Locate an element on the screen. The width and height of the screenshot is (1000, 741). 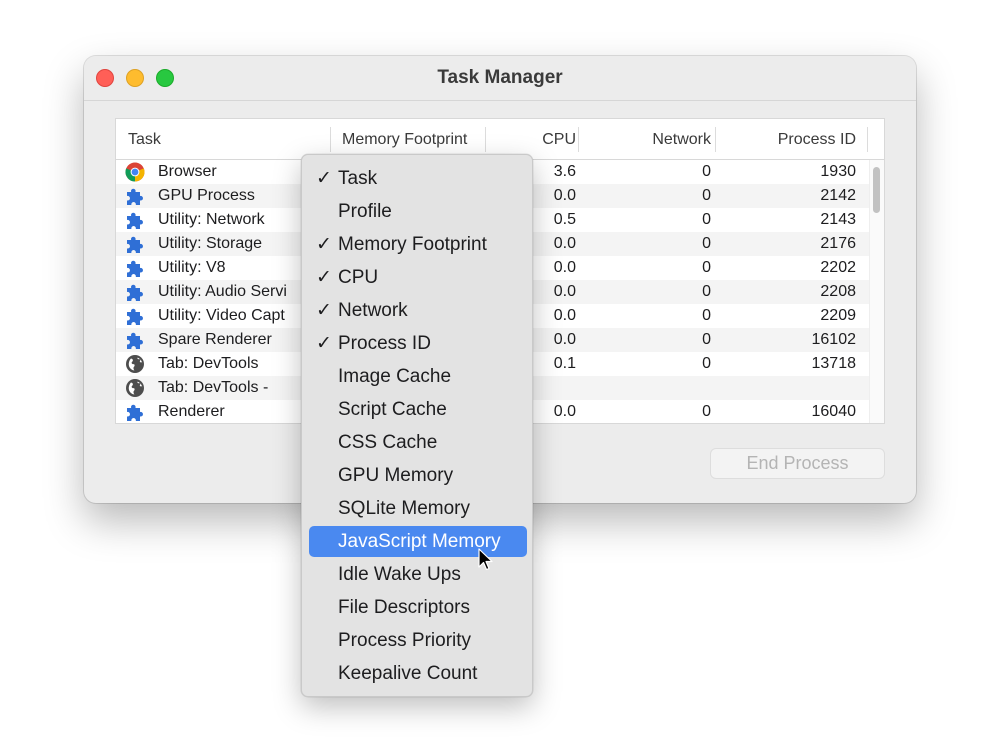
task-name: Utility: Video Capt is located at coordinates (221, 315).